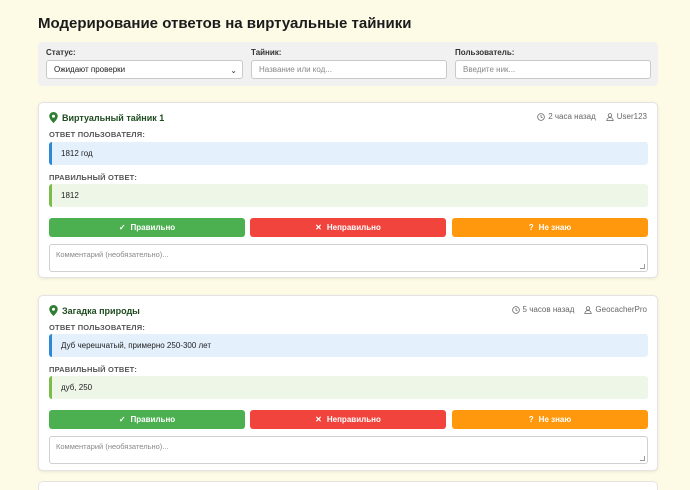 Image resolution: width=690 pixels, height=490 pixels. I want to click on card-title: Загадка природы, so click(94, 310).